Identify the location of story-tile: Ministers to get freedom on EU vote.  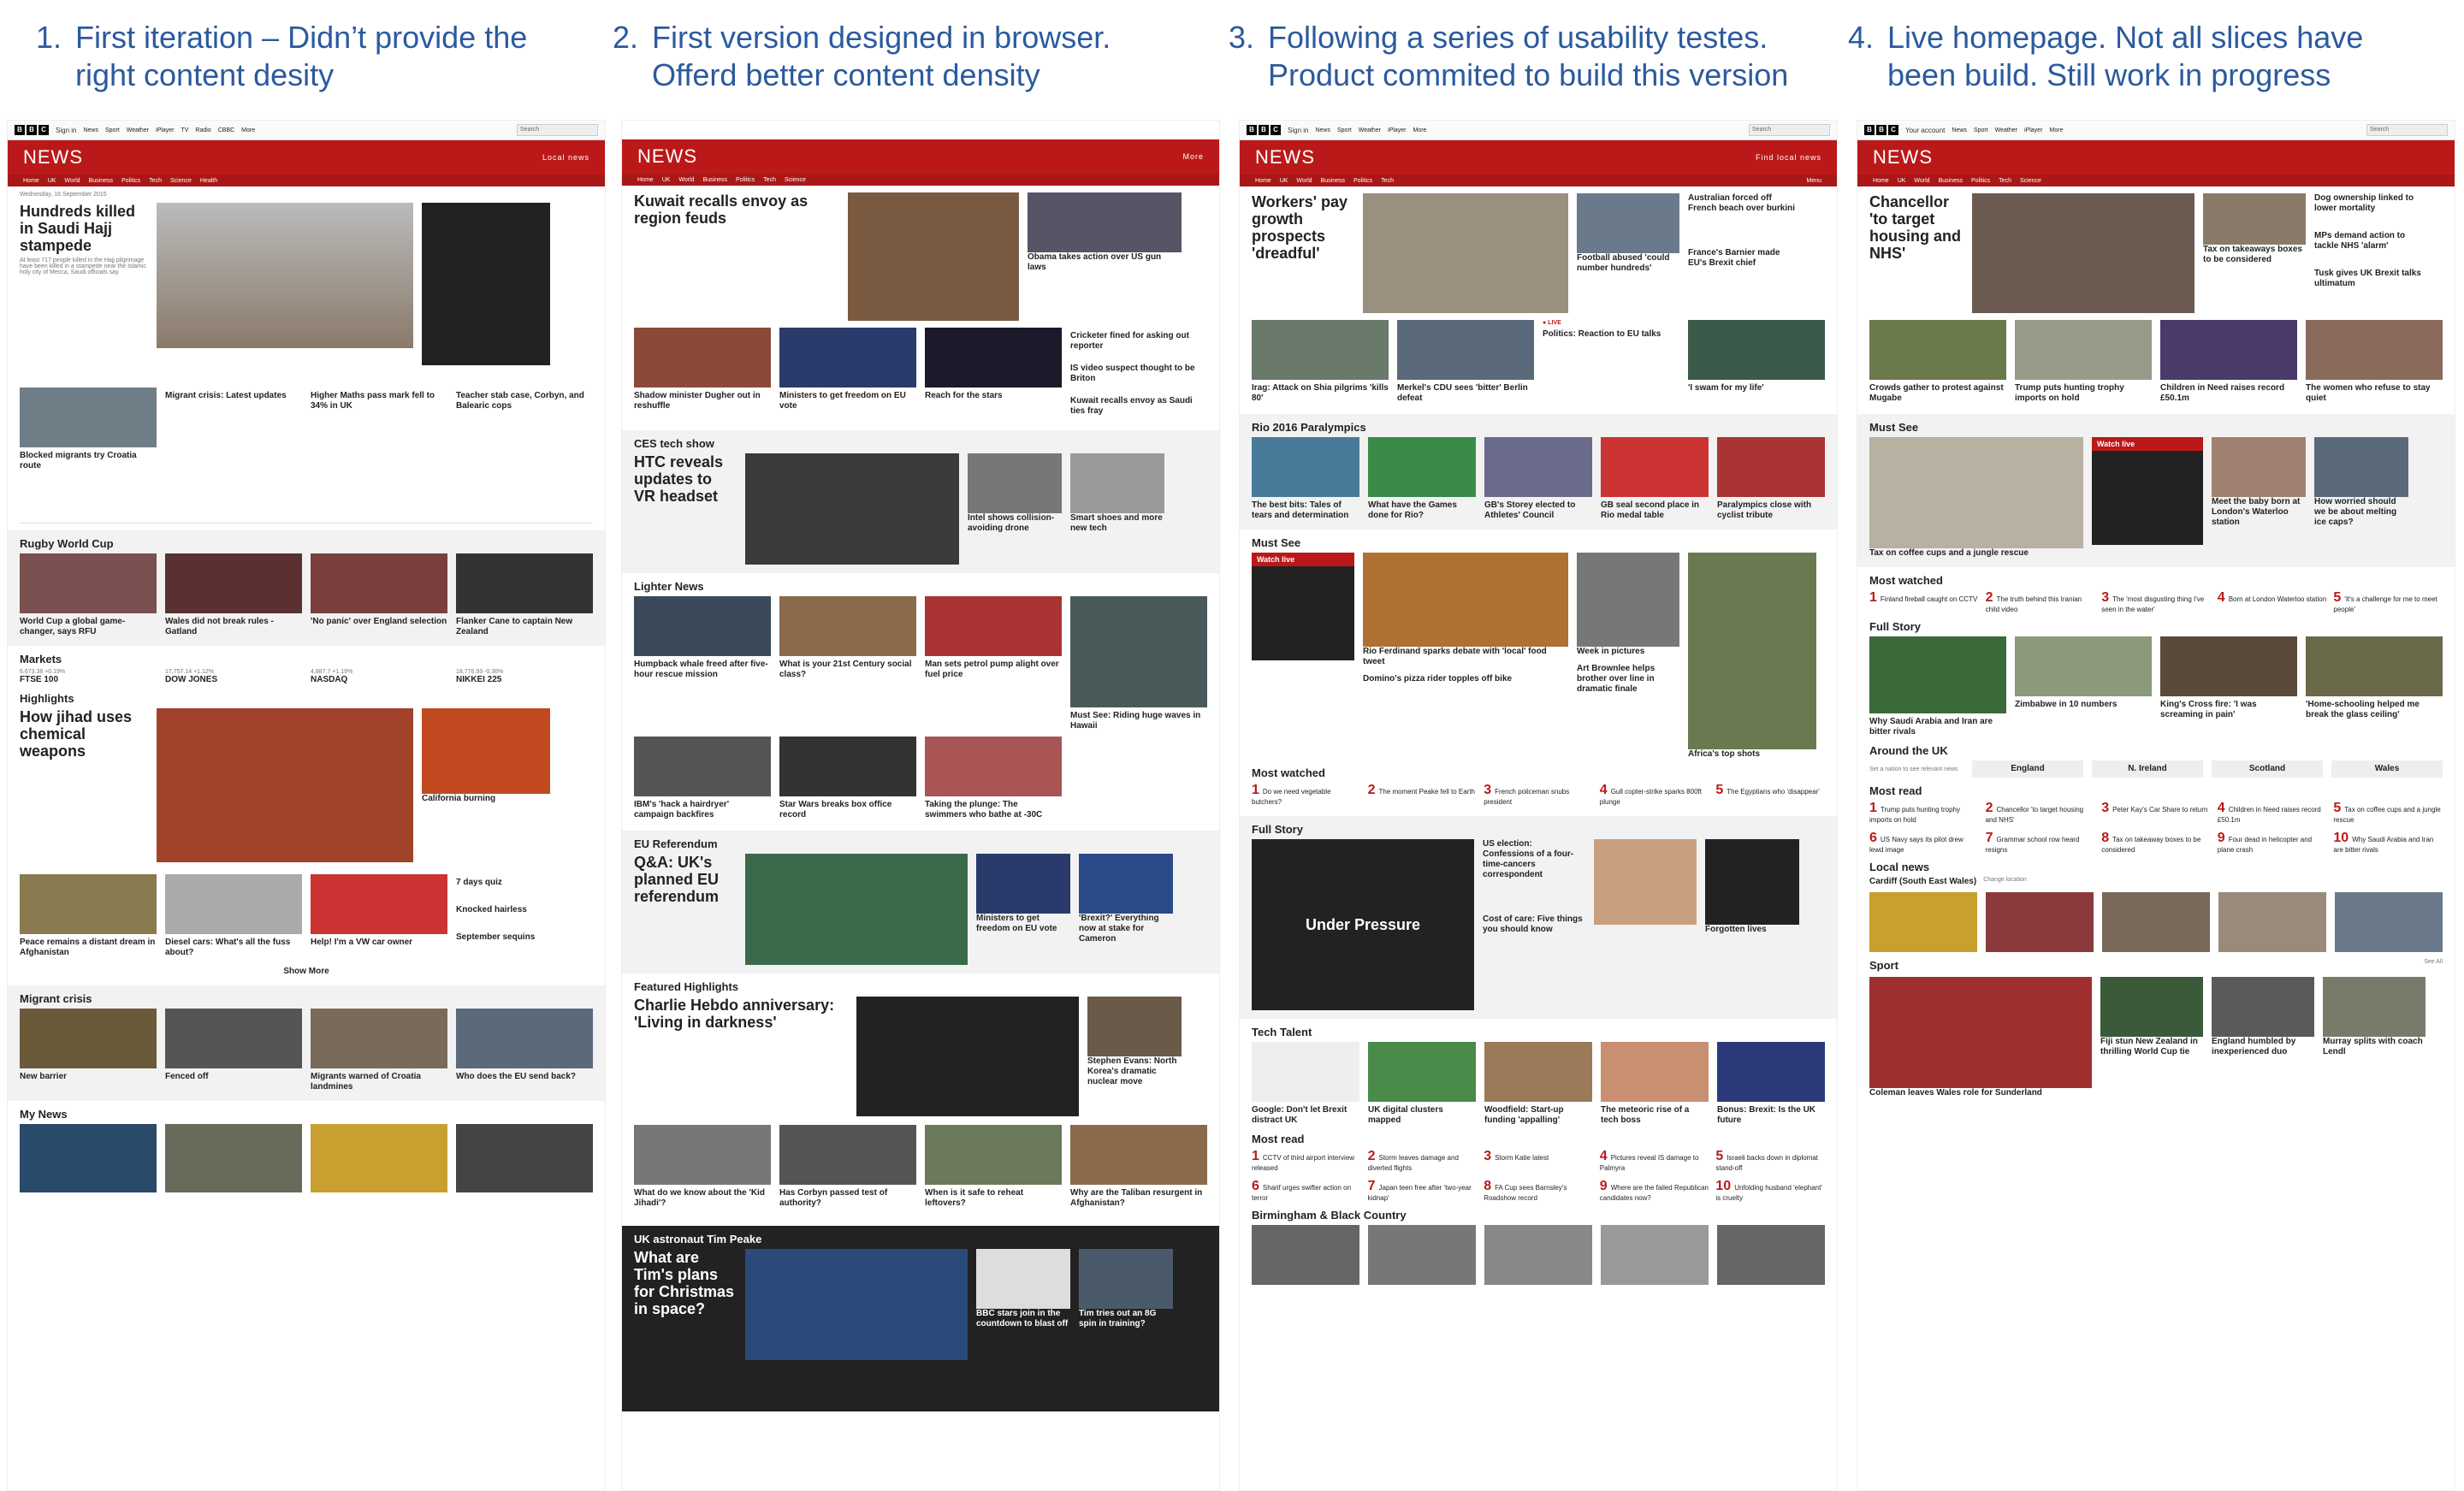
(847, 372).